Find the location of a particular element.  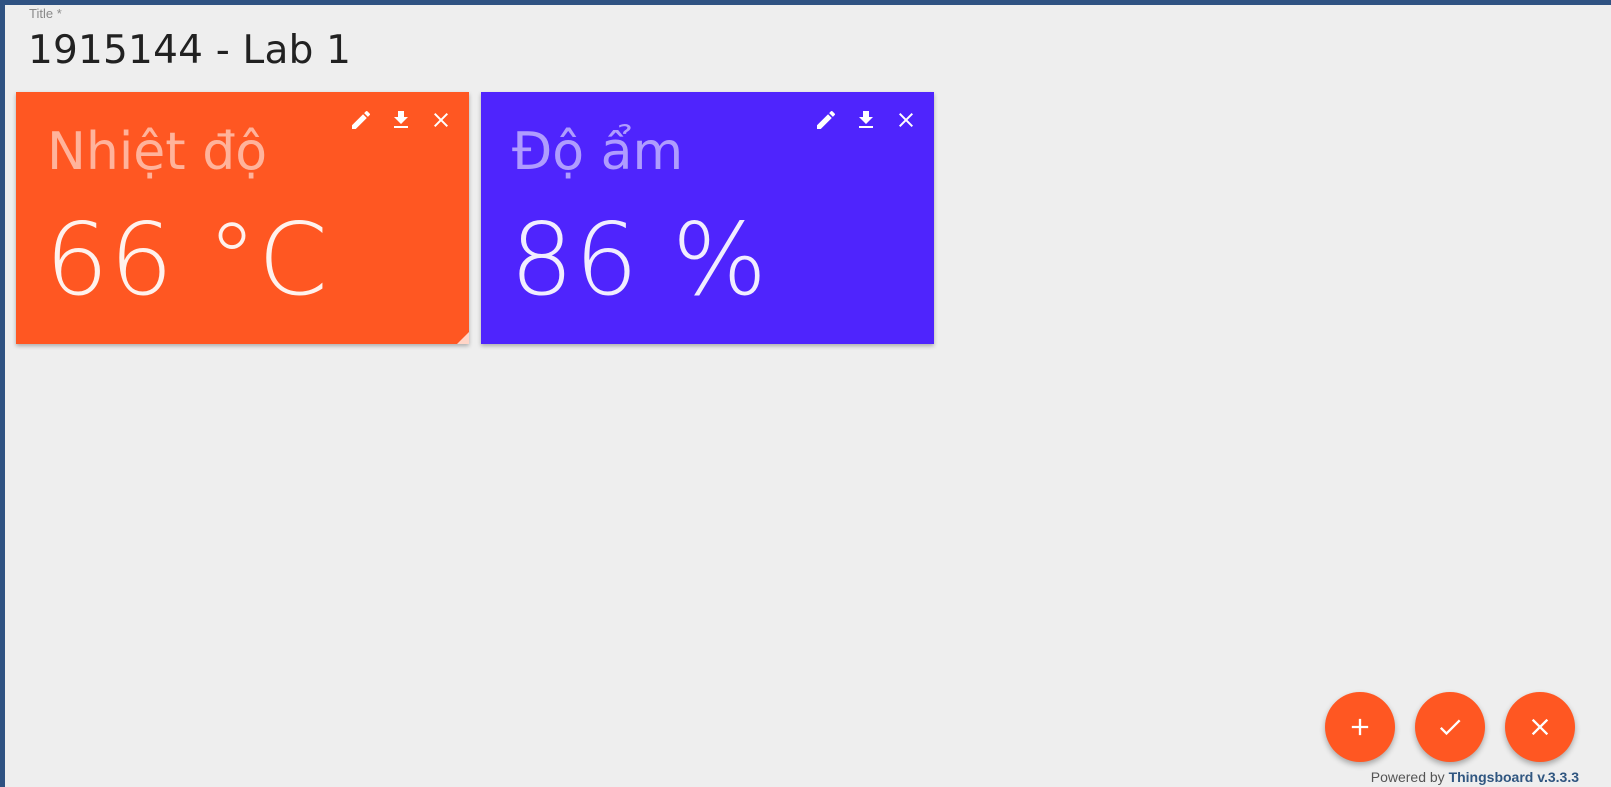

check-icon is located at coordinates (1450, 727).